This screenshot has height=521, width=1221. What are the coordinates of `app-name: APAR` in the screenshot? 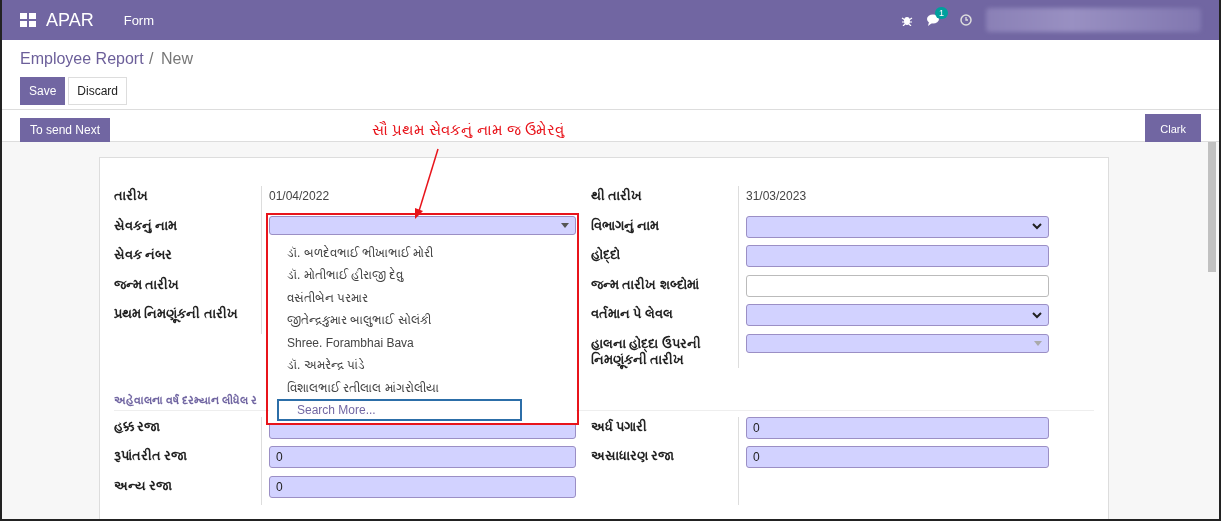 It's located at (70, 20).